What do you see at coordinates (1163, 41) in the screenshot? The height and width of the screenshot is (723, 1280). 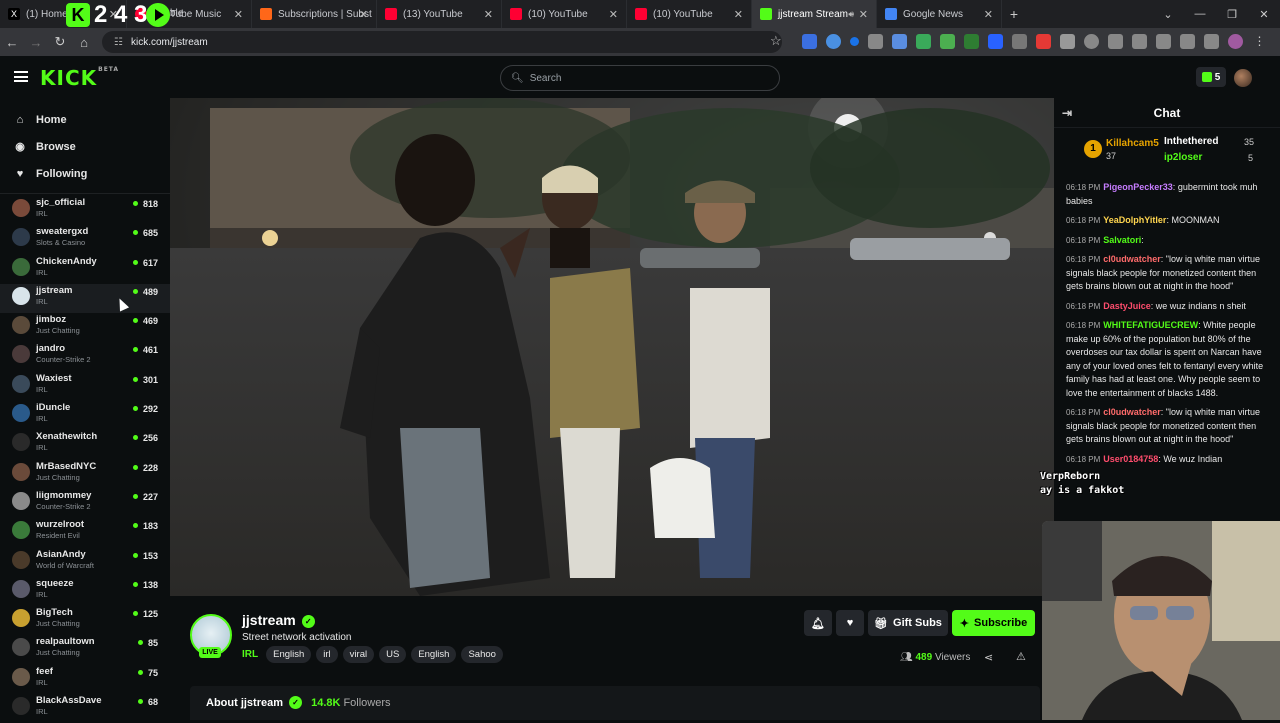 I see `sidebar-icon` at bounding box center [1163, 41].